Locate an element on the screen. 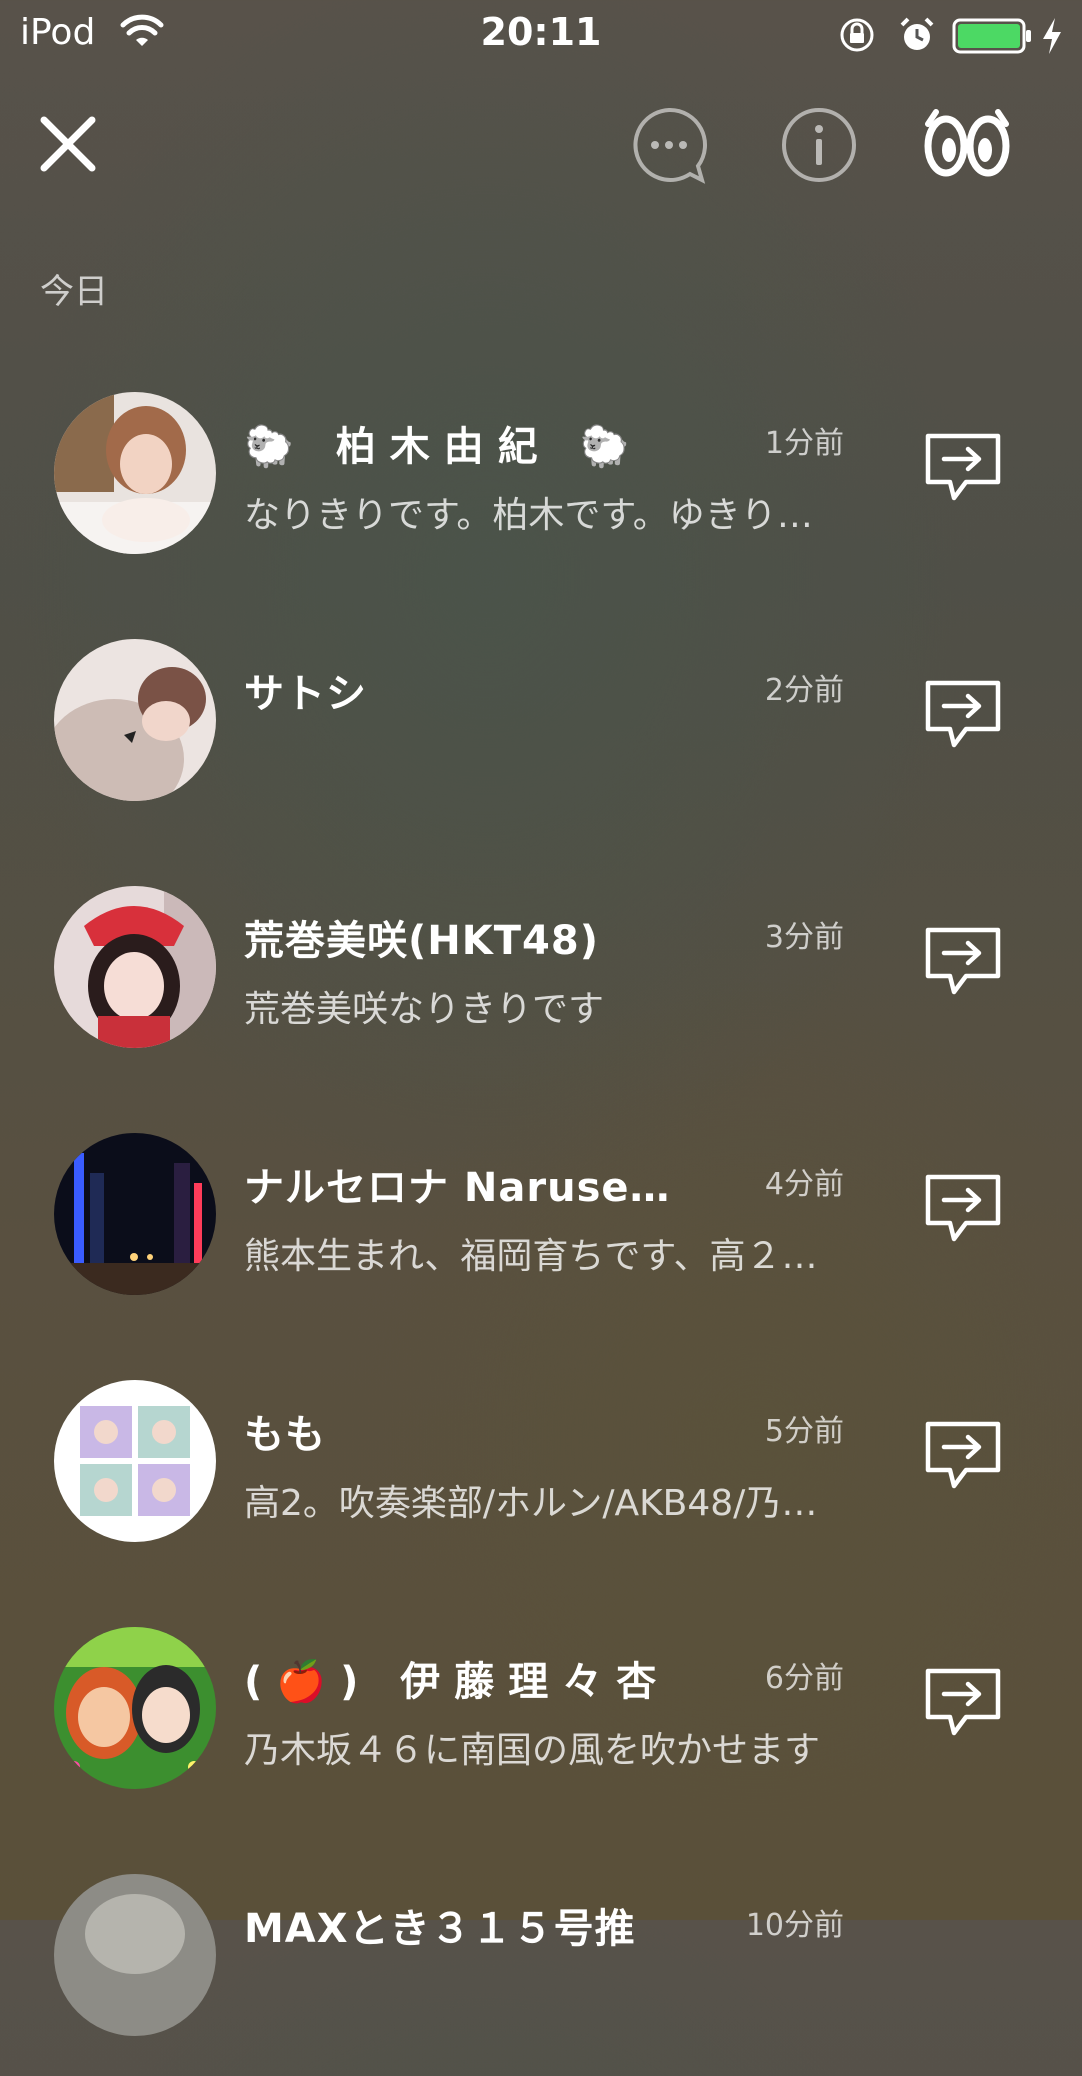  battery-icon is located at coordinates (991, 36).